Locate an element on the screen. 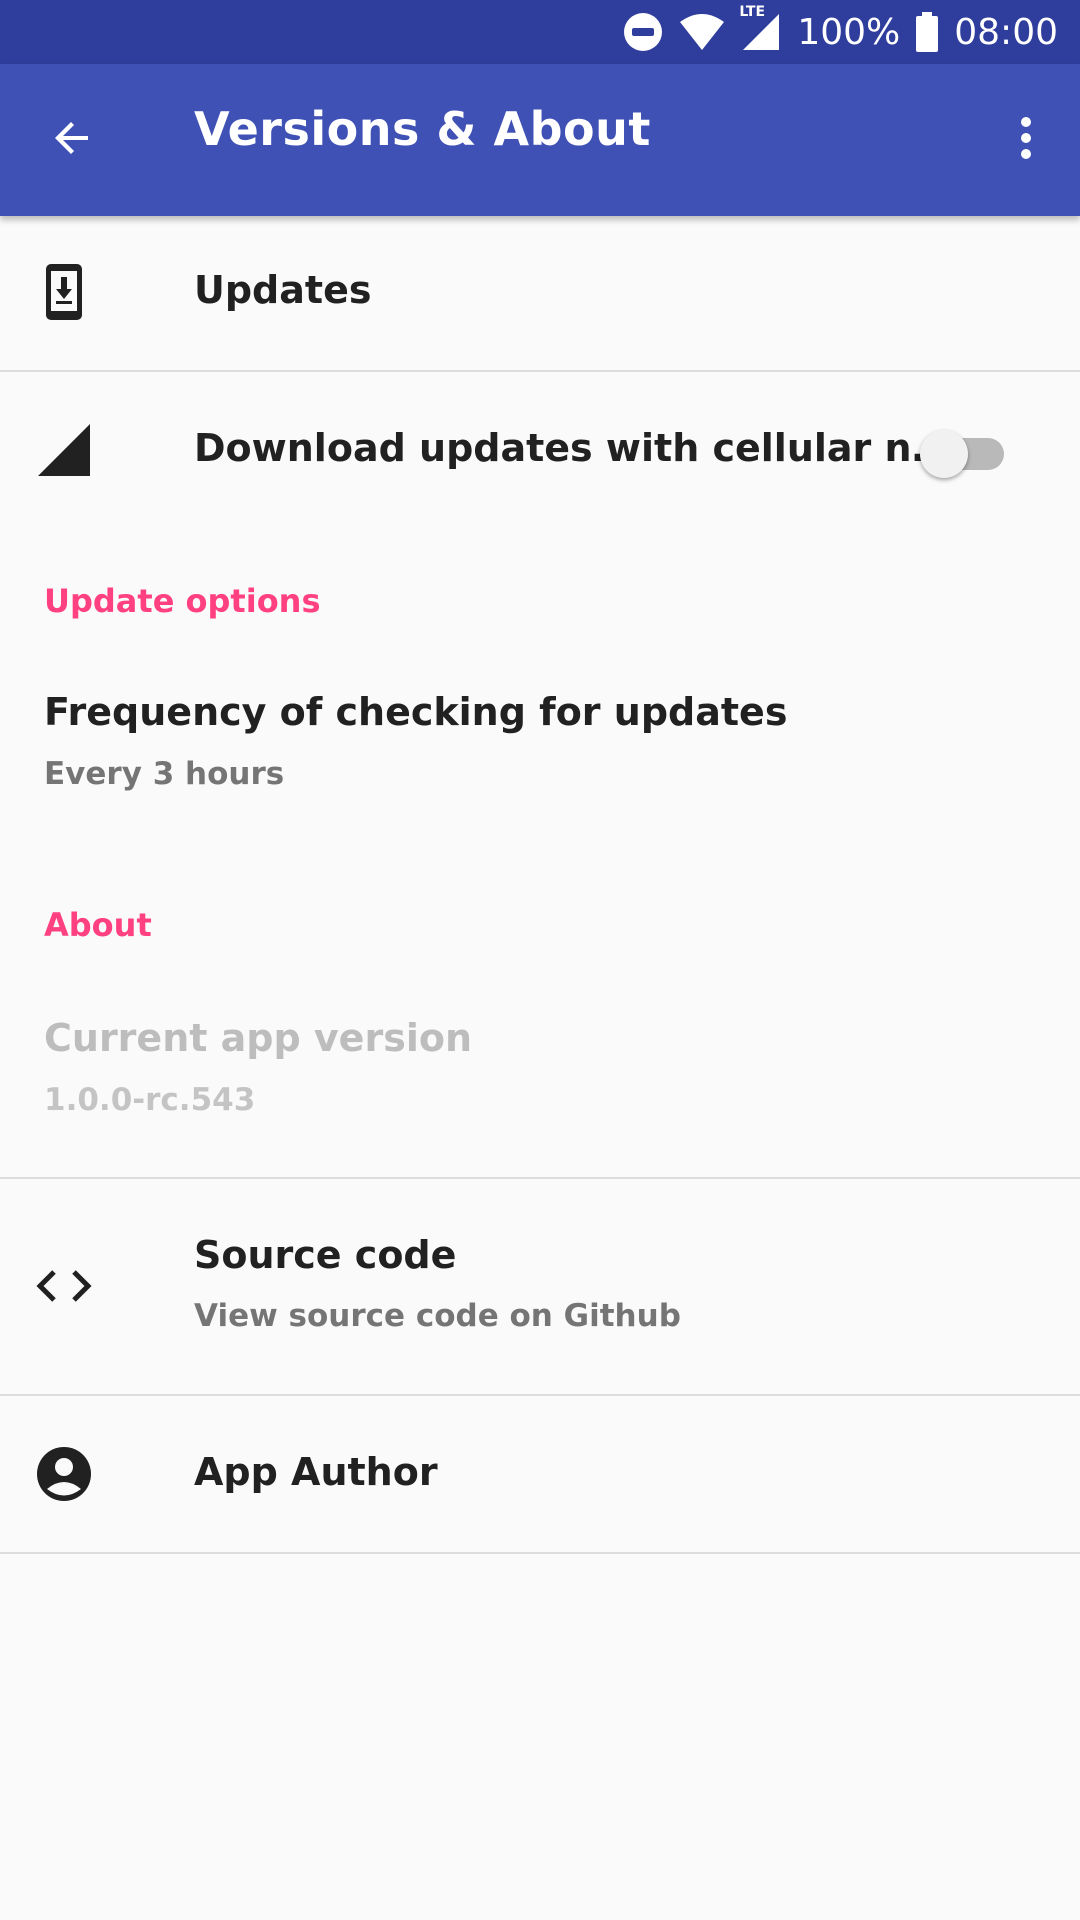 The height and width of the screenshot is (1920, 1080). more-vert-icon is located at coordinates (1026, 140).